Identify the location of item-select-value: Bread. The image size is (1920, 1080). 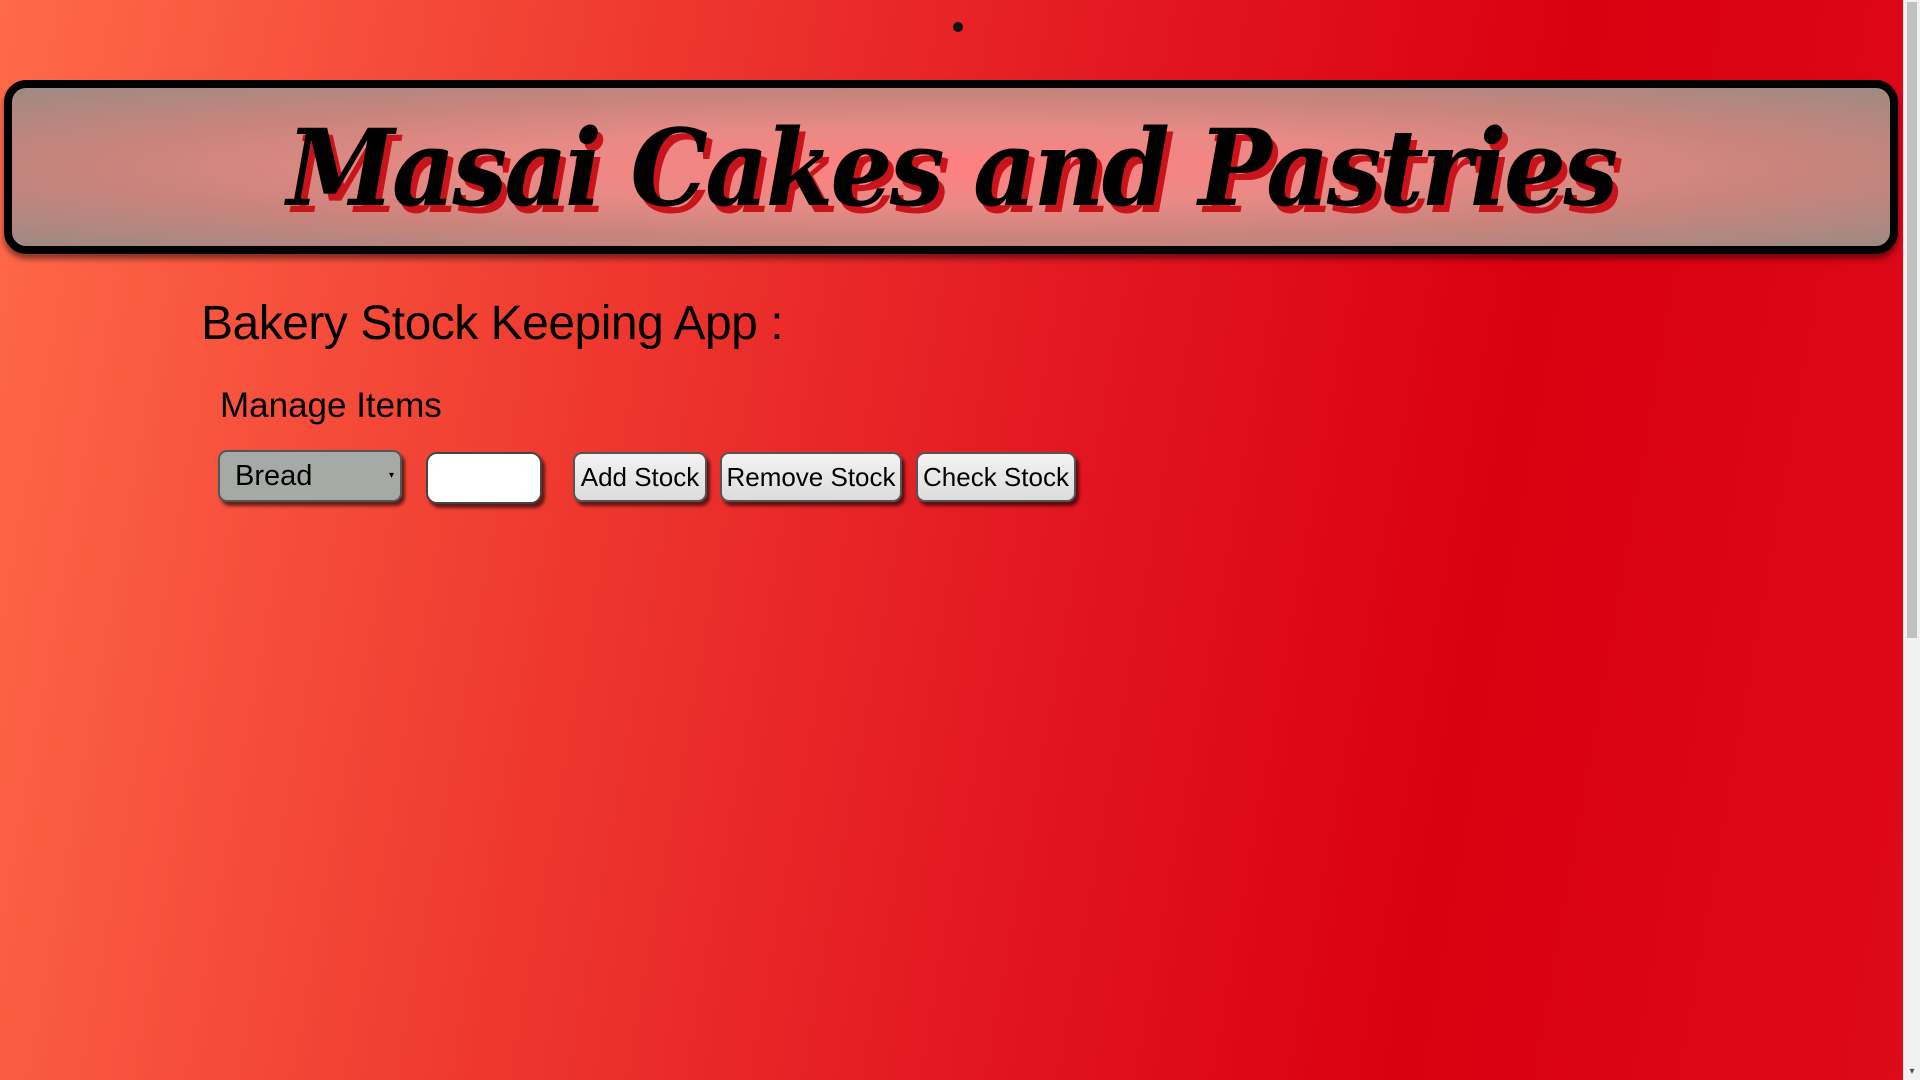
(274, 476).